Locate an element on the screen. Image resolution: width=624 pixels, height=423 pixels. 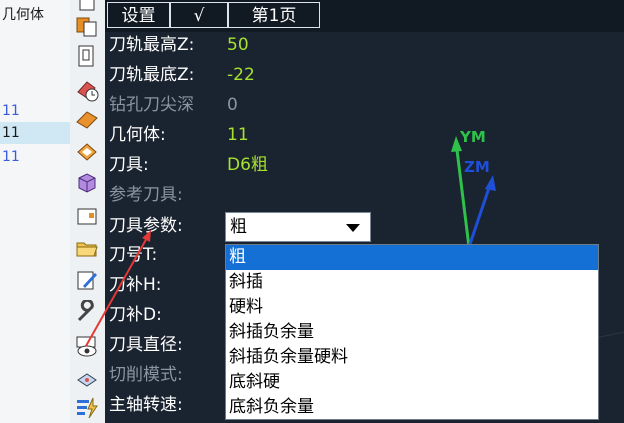
param-min-z: 刀轨最底Z: -22 is located at coordinates (255, 75).